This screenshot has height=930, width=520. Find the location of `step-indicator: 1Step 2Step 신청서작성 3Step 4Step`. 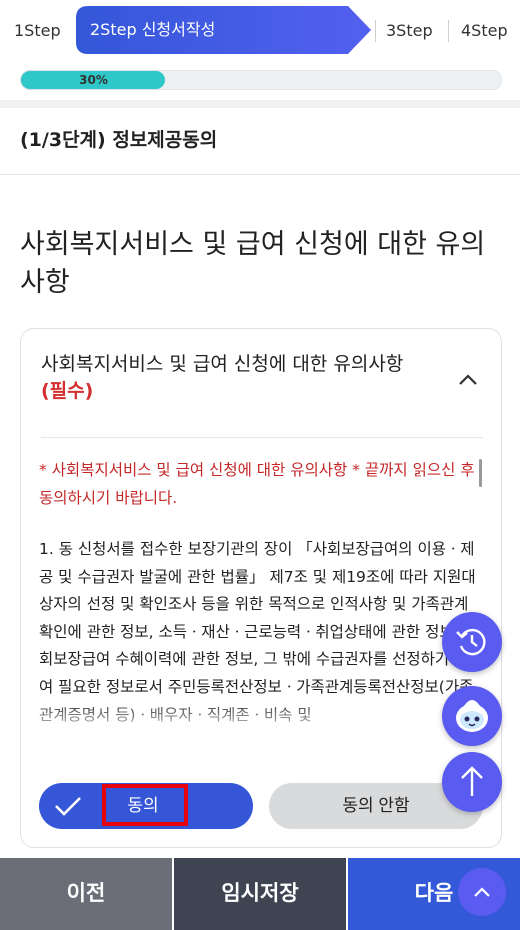

step-indicator: 1Step 2Step 신청서작성 3Step 4Step is located at coordinates (260, 31).